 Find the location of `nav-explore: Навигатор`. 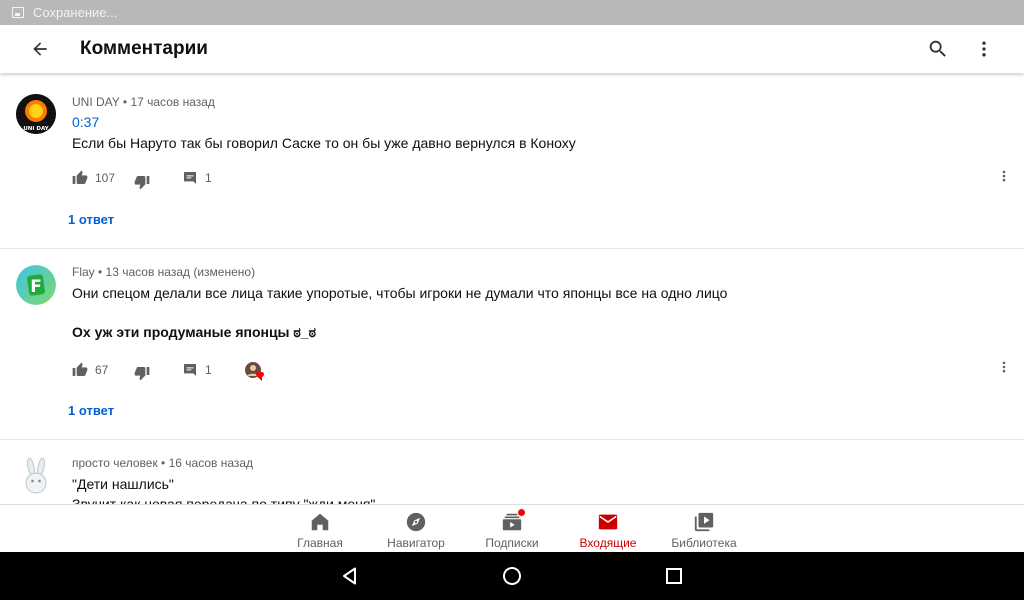

nav-explore: Навигатор is located at coordinates (416, 528).